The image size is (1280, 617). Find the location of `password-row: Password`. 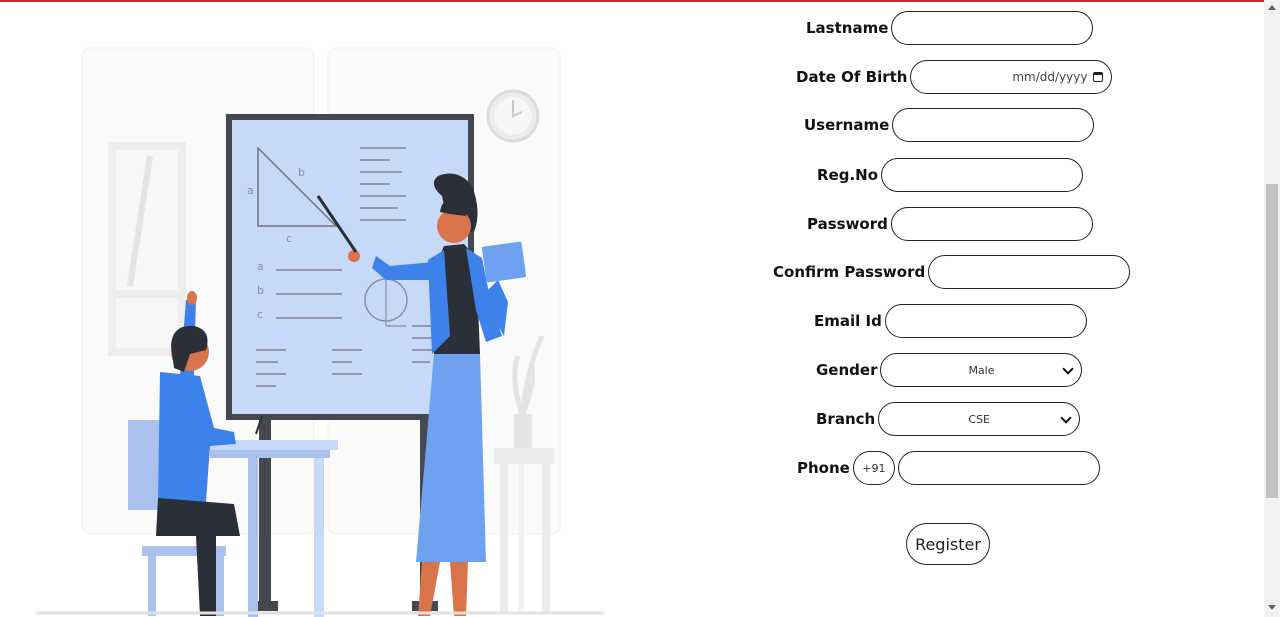

password-row: Password is located at coordinates (950, 224).